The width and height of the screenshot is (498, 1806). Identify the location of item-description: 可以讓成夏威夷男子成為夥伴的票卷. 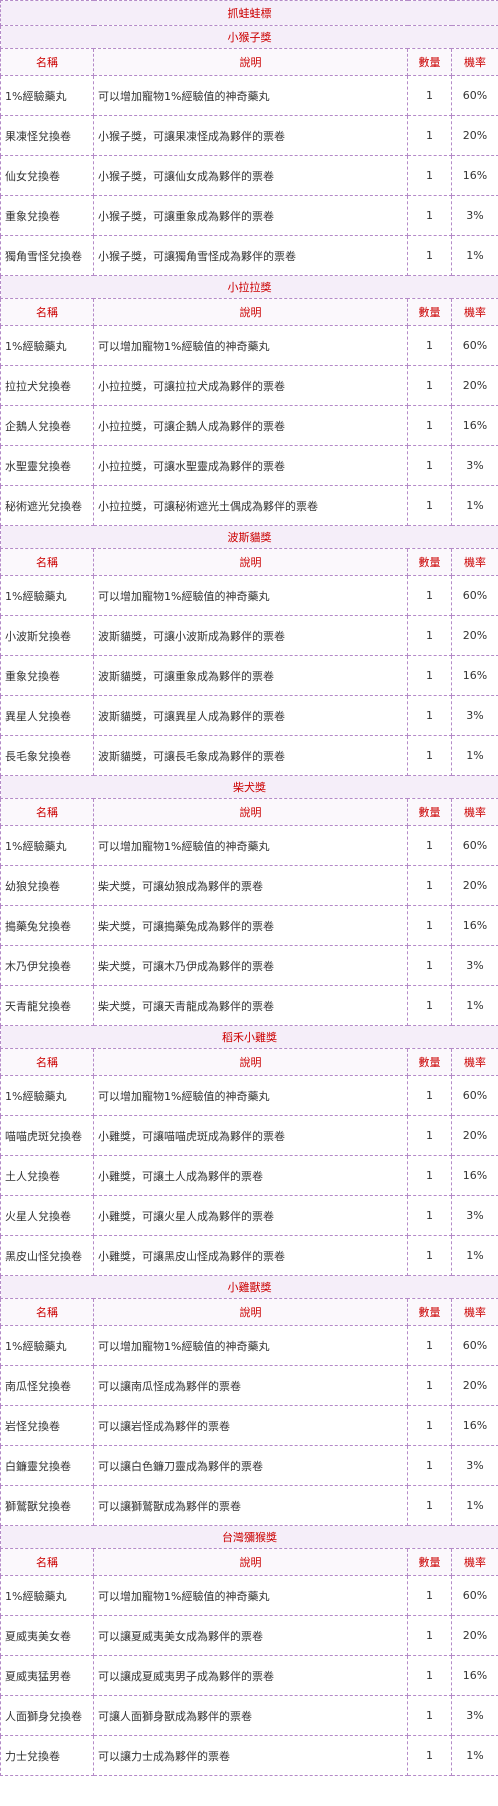
(250, 1675).